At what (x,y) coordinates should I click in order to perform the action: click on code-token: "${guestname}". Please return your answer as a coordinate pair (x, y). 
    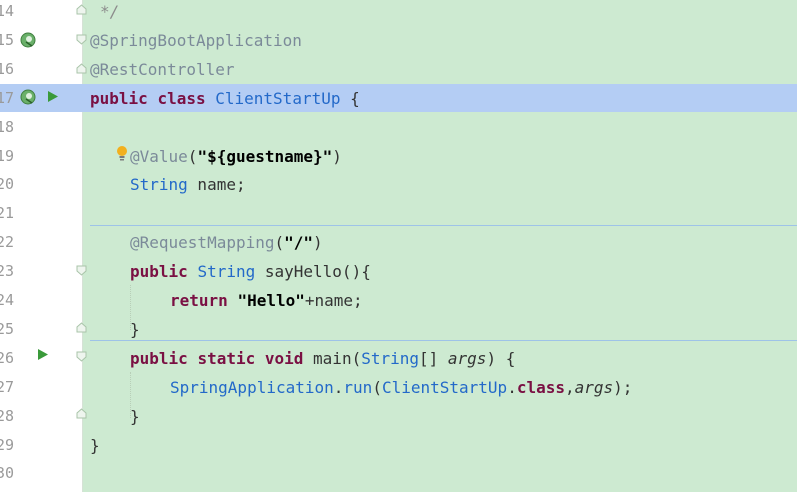
    Looking at the image, I should click on (265, 156).